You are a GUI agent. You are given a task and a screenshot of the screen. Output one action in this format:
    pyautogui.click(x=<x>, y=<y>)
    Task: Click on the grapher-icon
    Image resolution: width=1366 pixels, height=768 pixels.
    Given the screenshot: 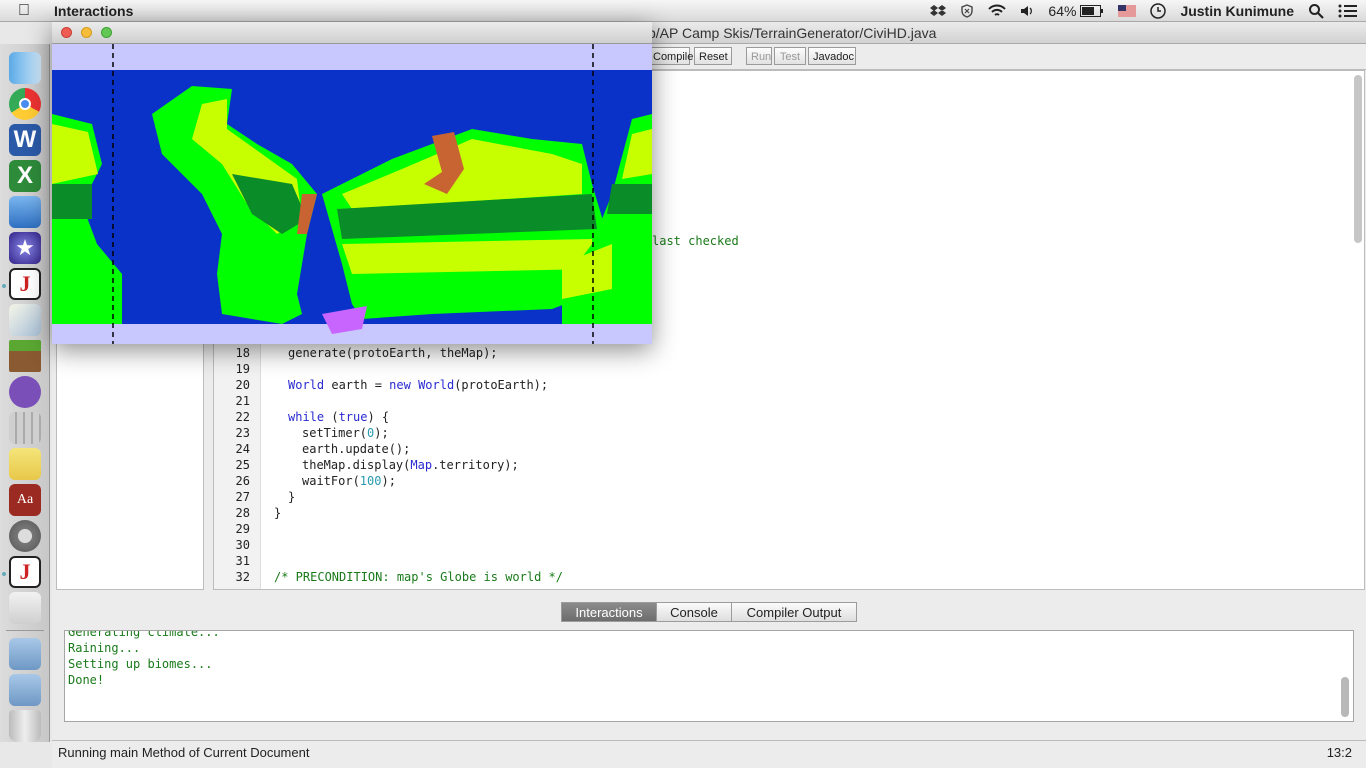 What is the action you would take?
    pyautogui.click(x=25, y=320)
    